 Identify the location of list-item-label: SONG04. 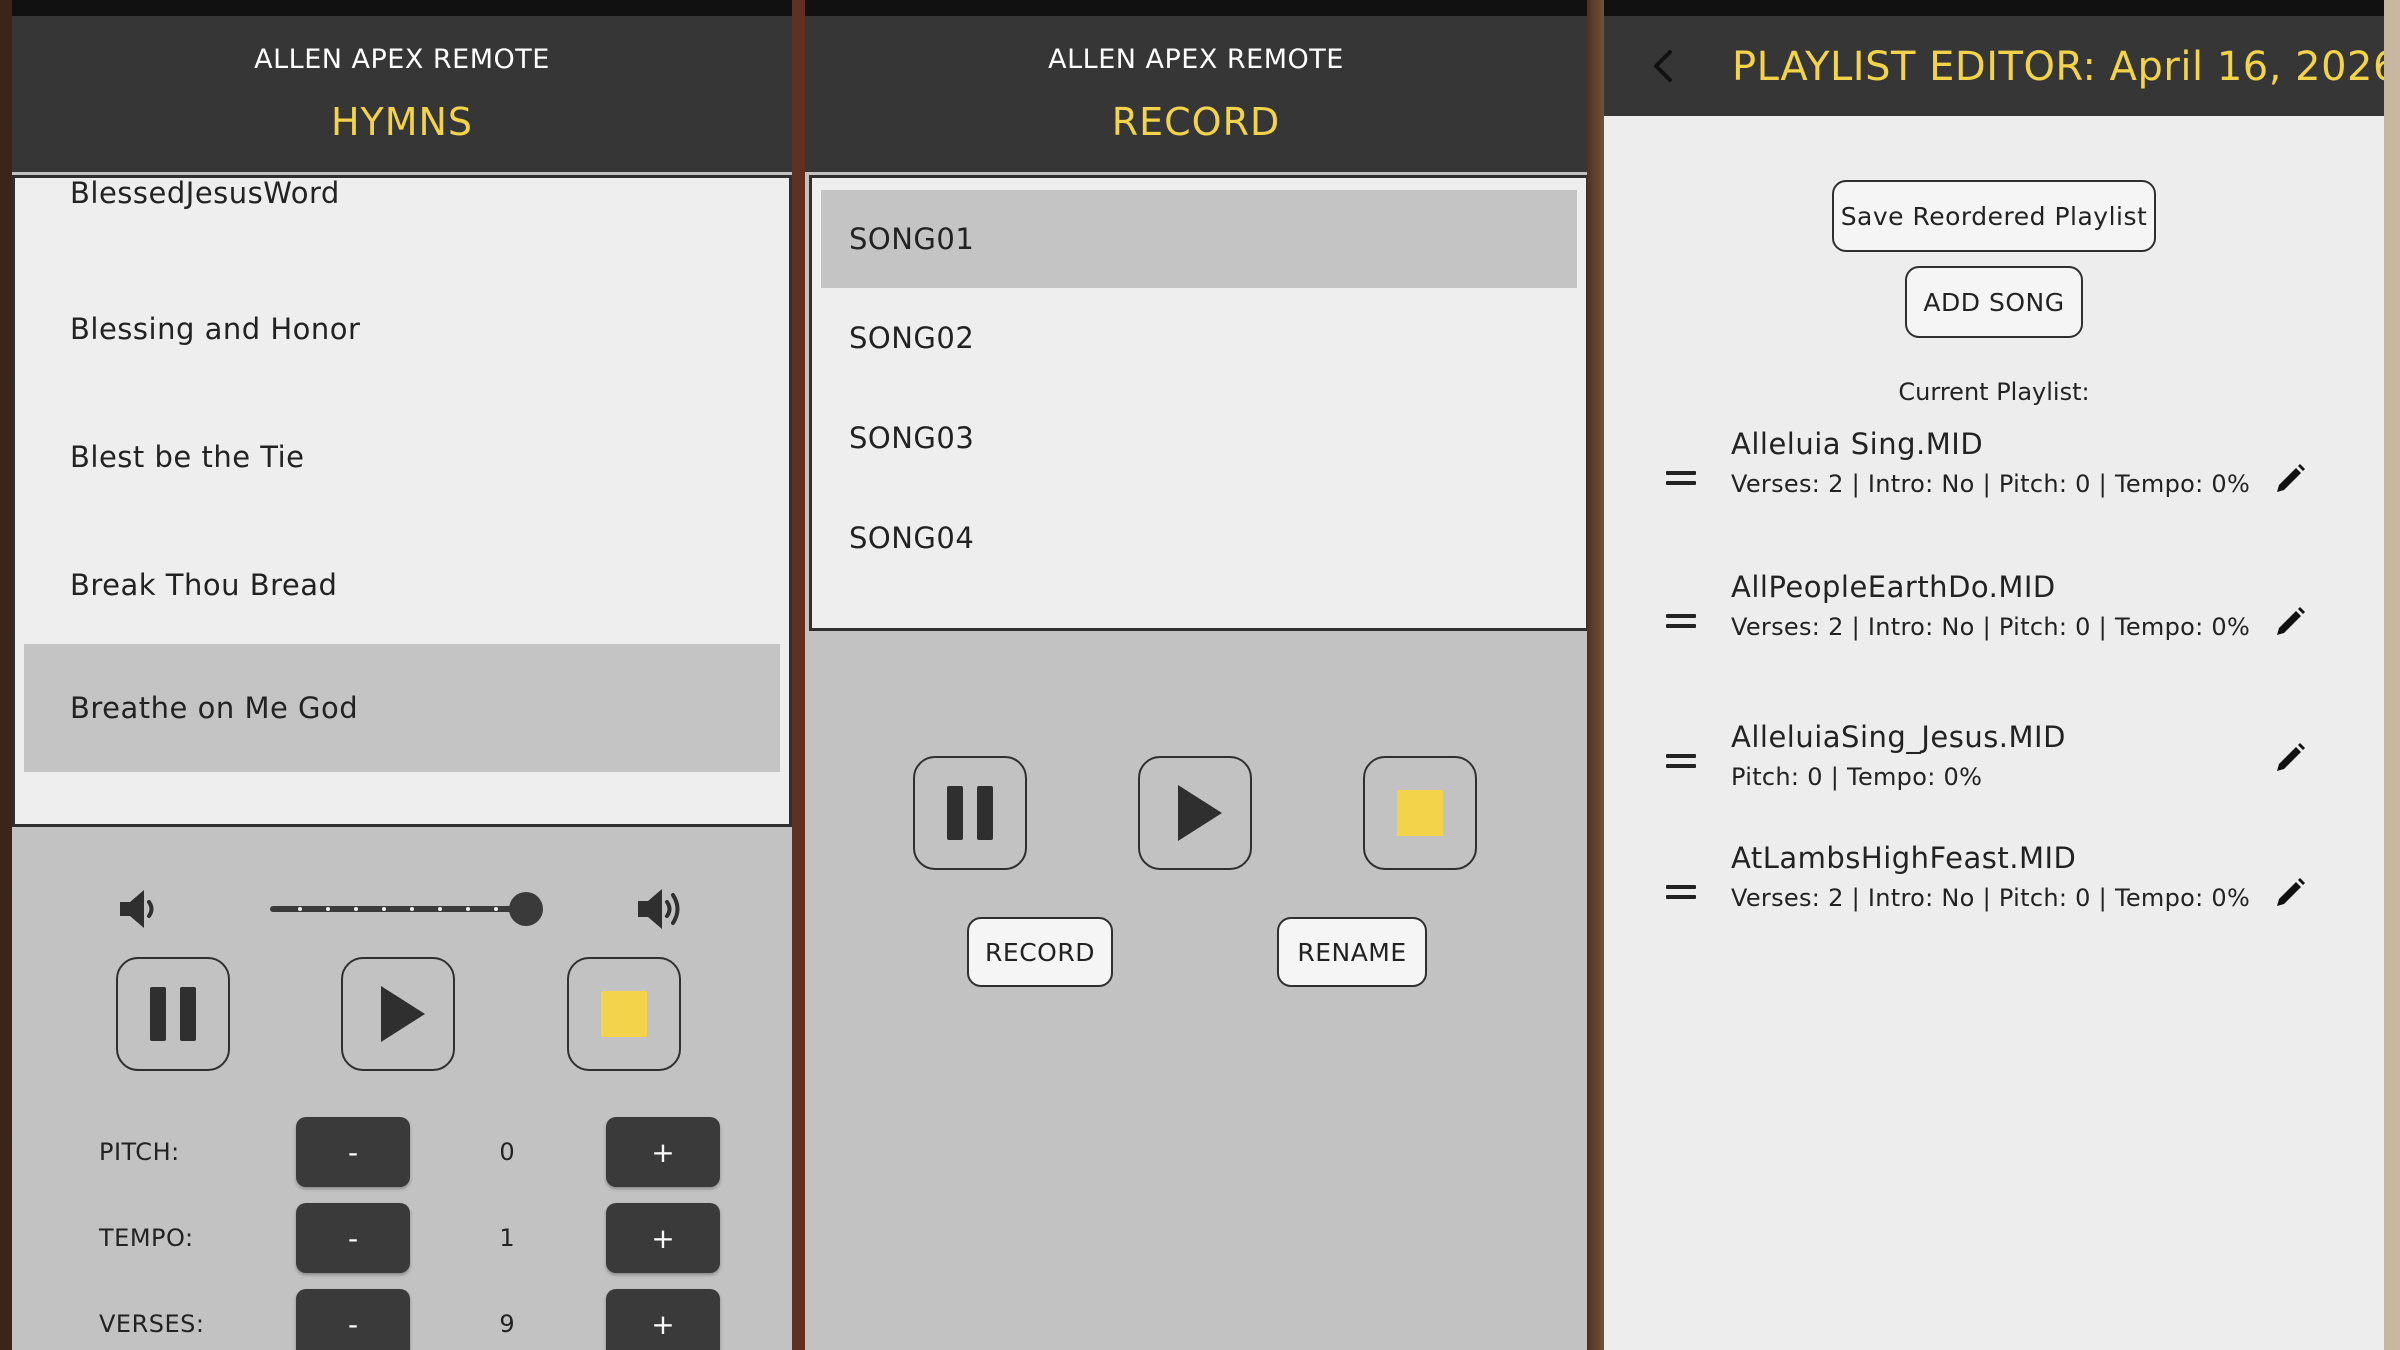
(912, 538).